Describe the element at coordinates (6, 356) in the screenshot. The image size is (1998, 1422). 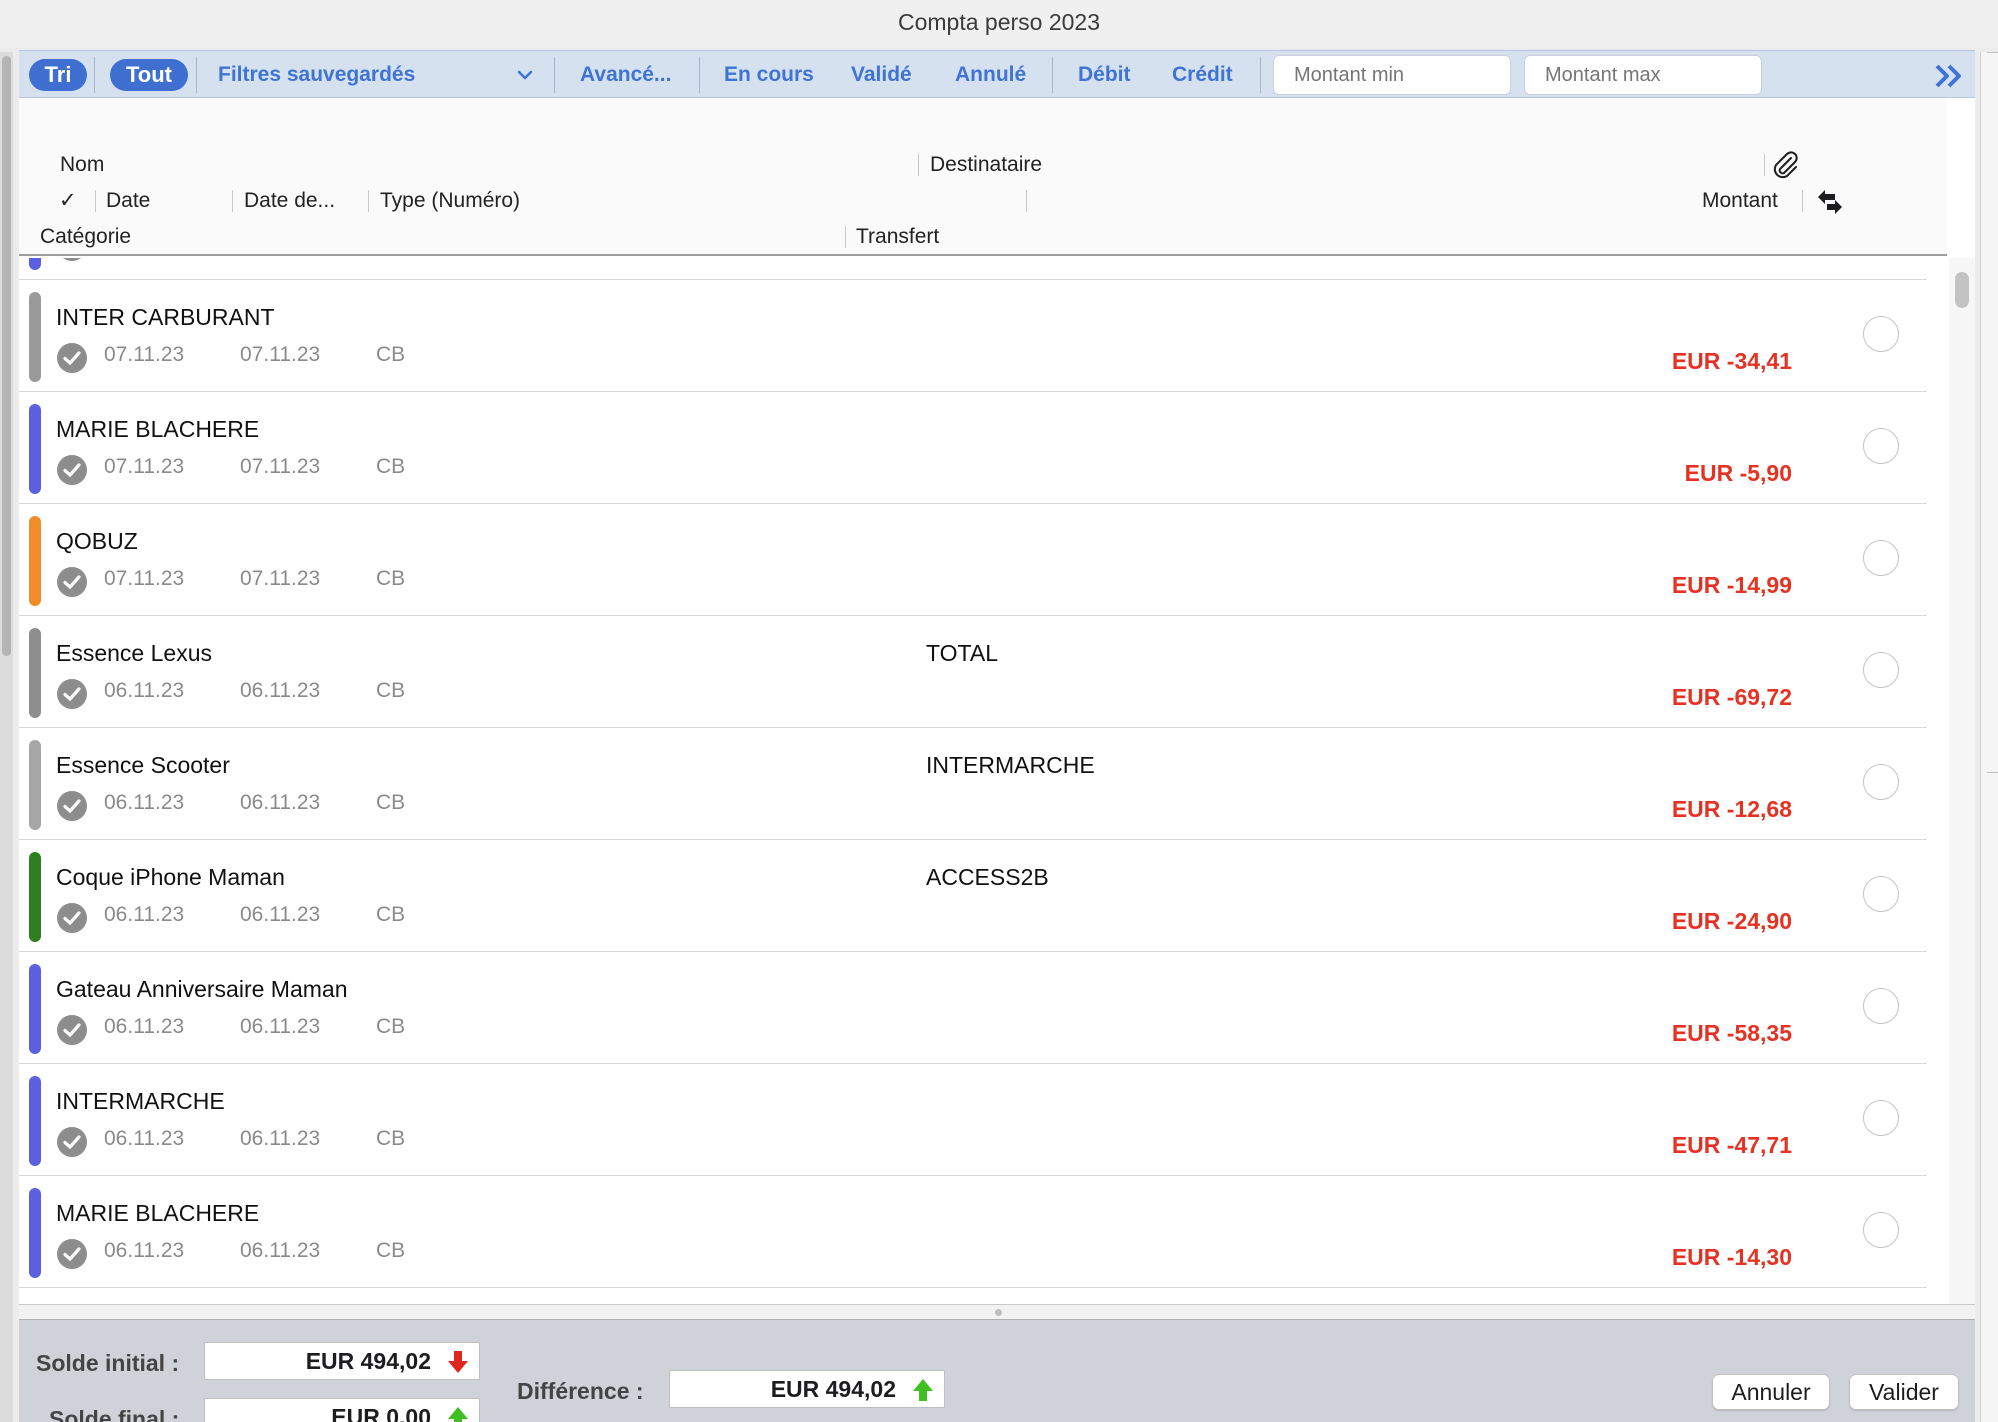
I see `sidebar-scroll-thumb` at that location.